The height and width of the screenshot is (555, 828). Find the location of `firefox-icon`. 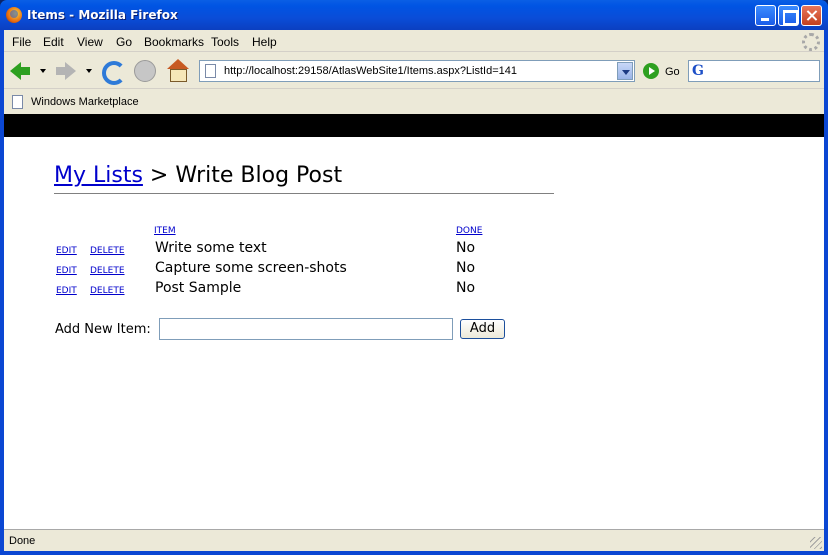

firefox-icon is located at coordinates (14, 15).